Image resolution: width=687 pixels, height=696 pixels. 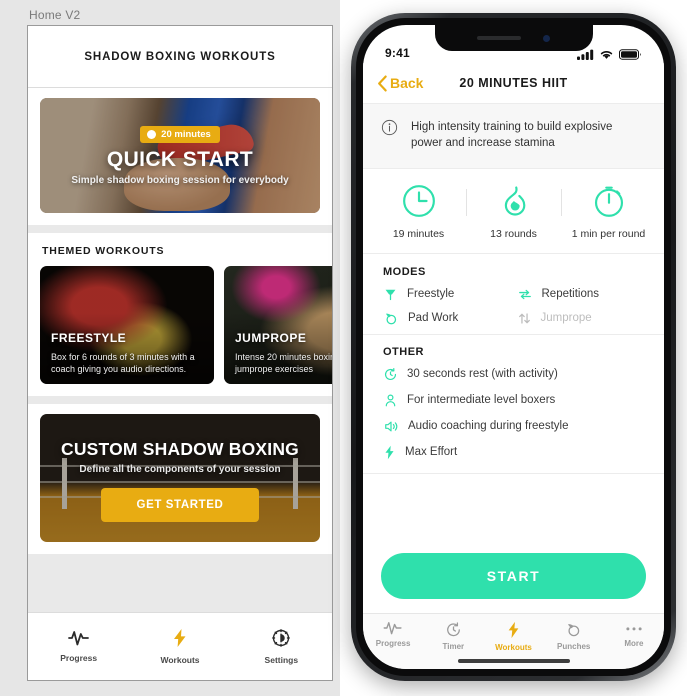 I want to click on duration-badge: 20 minutes, so click(x=180, y=134).